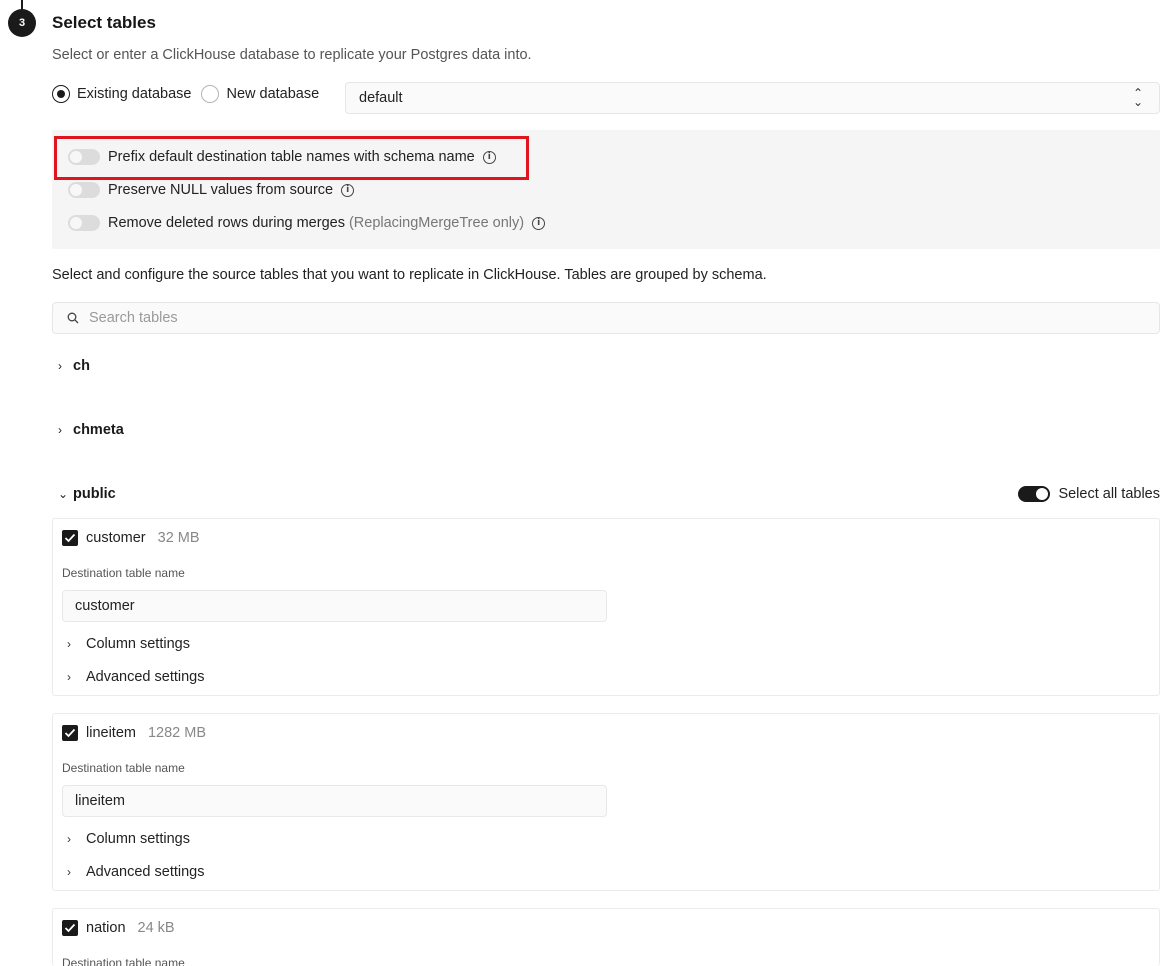 The image size is (1167, 966). Describe the element at coordinates (1109, 494) in the screenshot. I see `select-all-label: Select all tables` at that location.